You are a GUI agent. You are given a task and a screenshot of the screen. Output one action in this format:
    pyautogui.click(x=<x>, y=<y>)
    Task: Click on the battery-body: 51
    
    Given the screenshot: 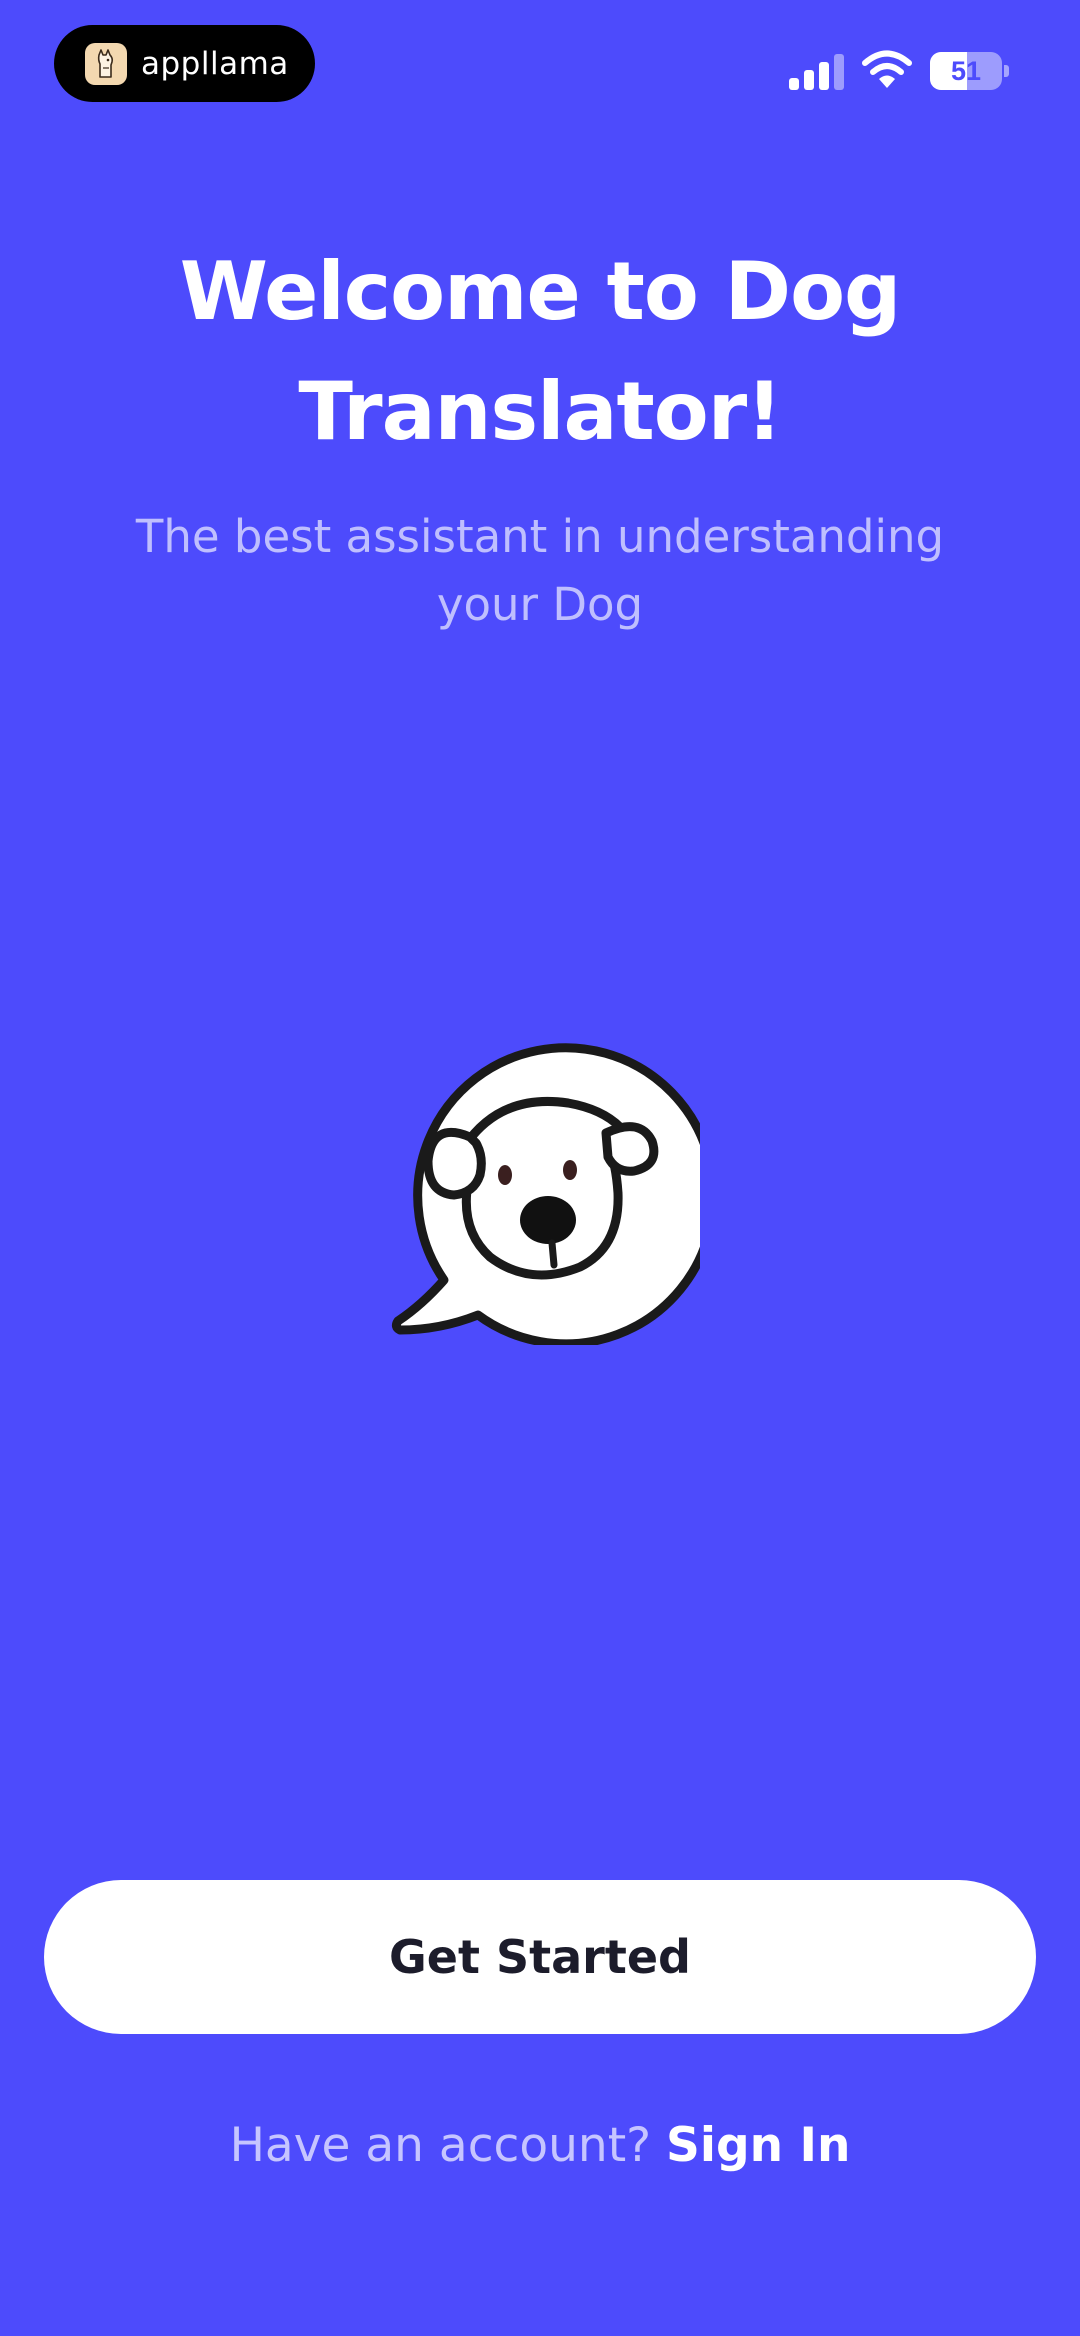 What is the action you would take?
    pyautogui.click(x=966, y=71)
    